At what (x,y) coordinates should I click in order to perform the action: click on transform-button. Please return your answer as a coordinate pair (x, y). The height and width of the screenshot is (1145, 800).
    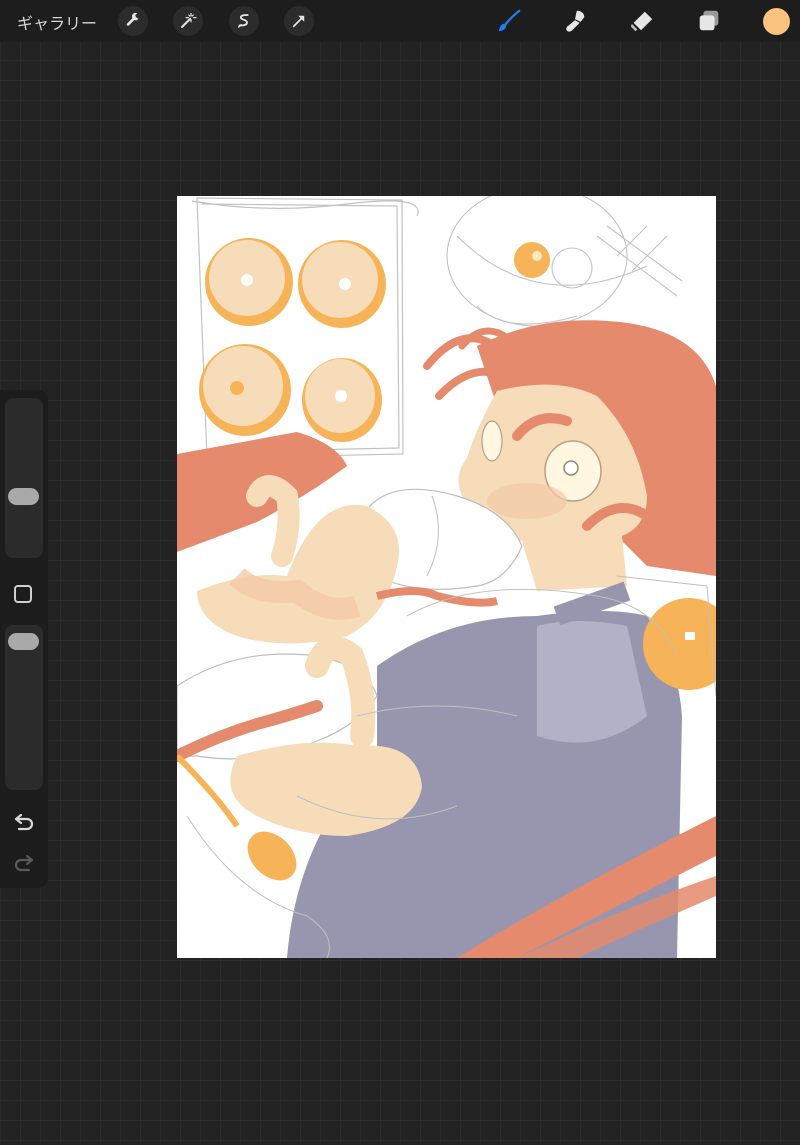
    Looking at the image, I should click on (299, 21).